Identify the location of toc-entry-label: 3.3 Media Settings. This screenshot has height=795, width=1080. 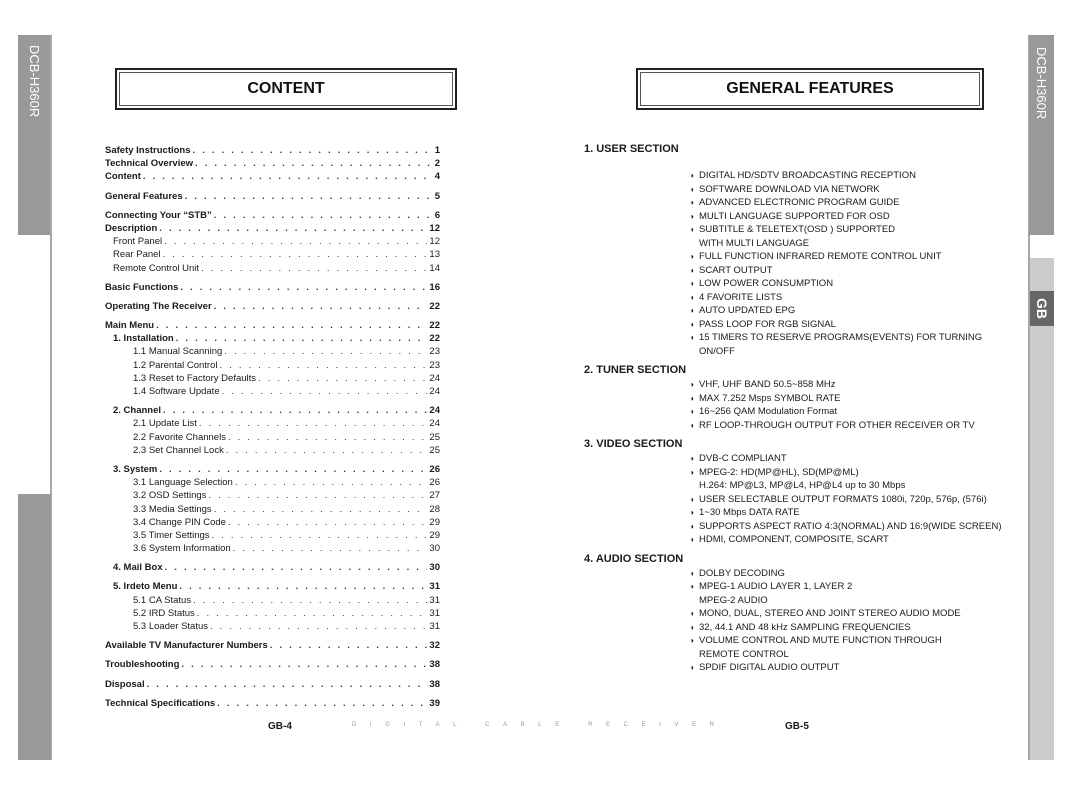
(172, 509).